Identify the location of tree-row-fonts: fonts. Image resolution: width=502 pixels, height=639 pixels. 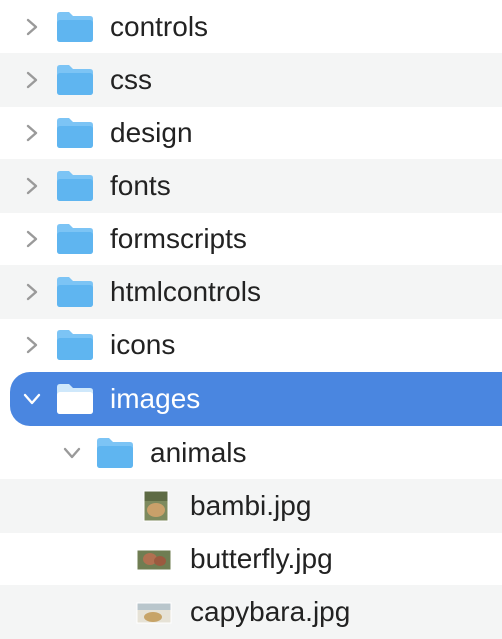
(251, 186).